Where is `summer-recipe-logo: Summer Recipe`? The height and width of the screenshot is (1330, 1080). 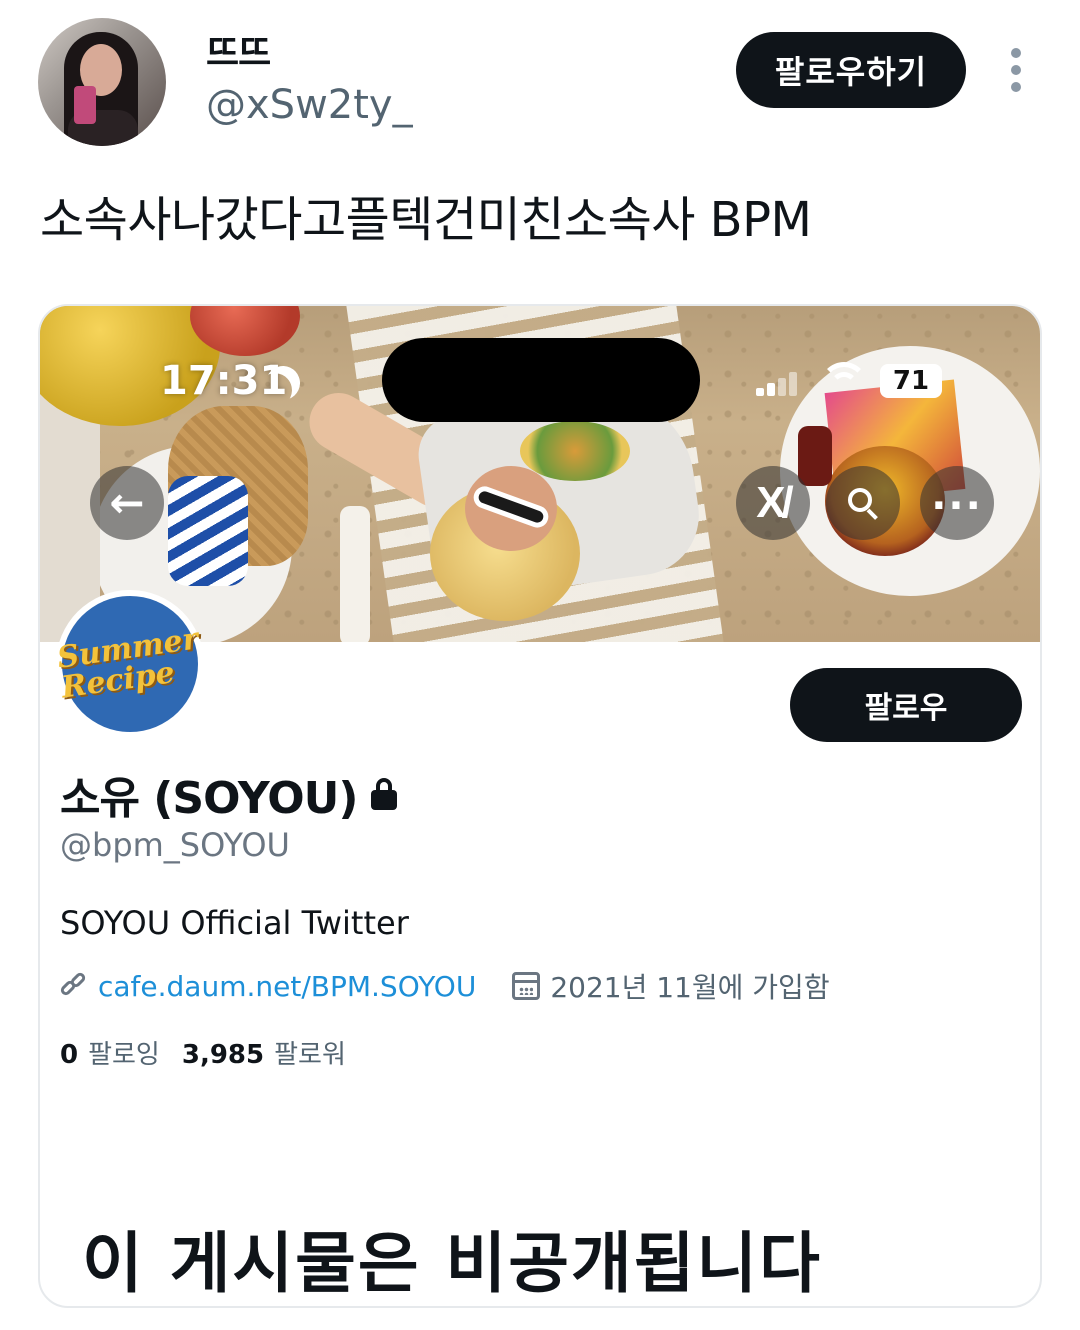 summer-recipe-logo: Summer Recipe is located at coordinates (128, 663).